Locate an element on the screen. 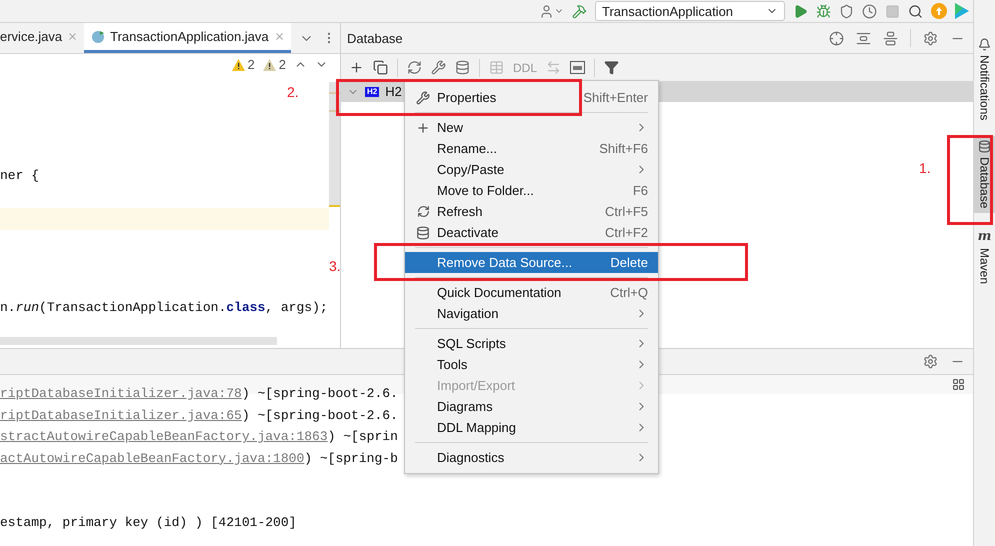 The height and width of the screenshot is (546, 995). step-number: 2. is located at coordinates (293, 92).